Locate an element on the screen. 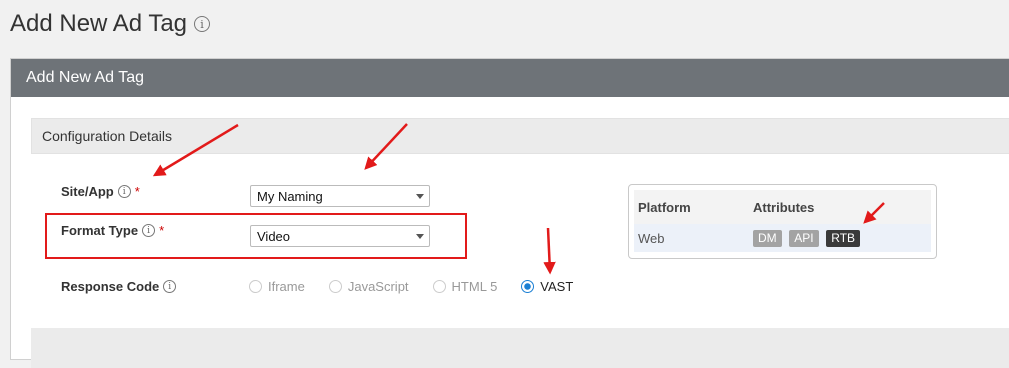 This screenshot has width=1009, height=368. site-app-label: Site/App i * is located at coordinates (100, 191).